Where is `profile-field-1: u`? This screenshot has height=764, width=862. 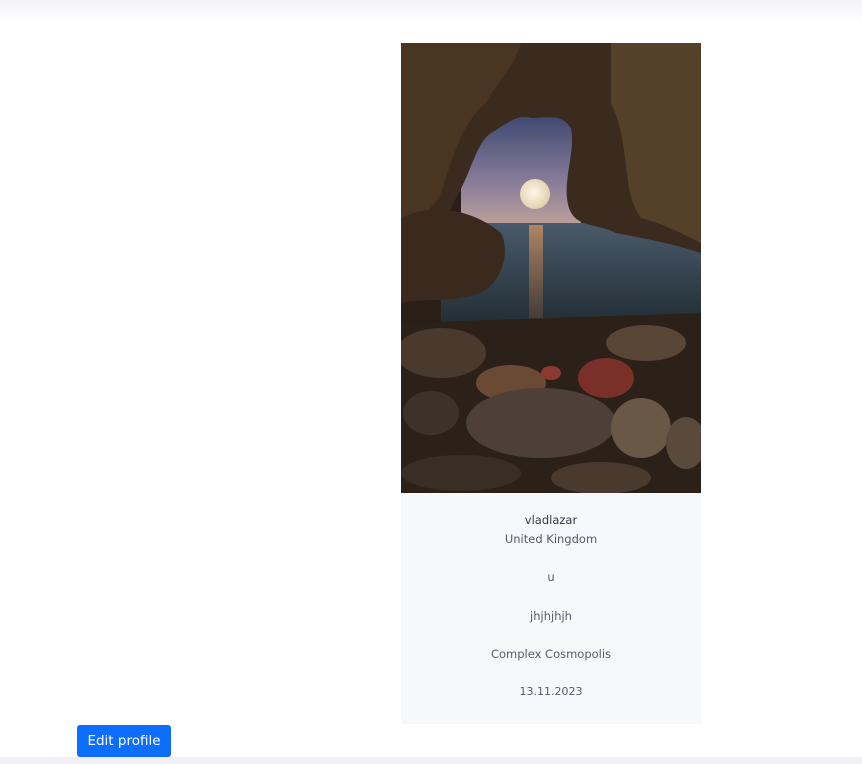 profile-field-1: u is located at coordinates (551, 577).